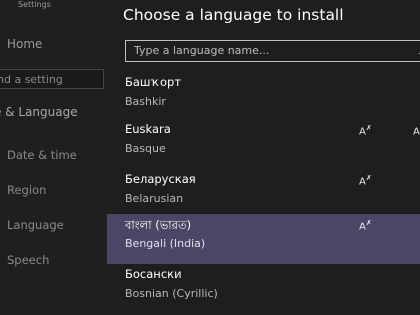 This screenshot has width=420, height=315. I want to click on sidebar-item-language: Language, so click(35, 225).